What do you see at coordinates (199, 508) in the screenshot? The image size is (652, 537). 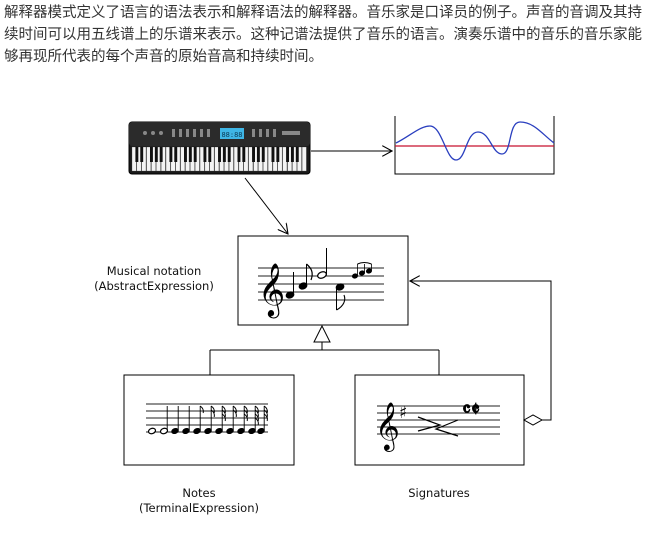 I see `terminal-expression-sublabel: (TerminalExpression)` at bounding box center [199, 508].